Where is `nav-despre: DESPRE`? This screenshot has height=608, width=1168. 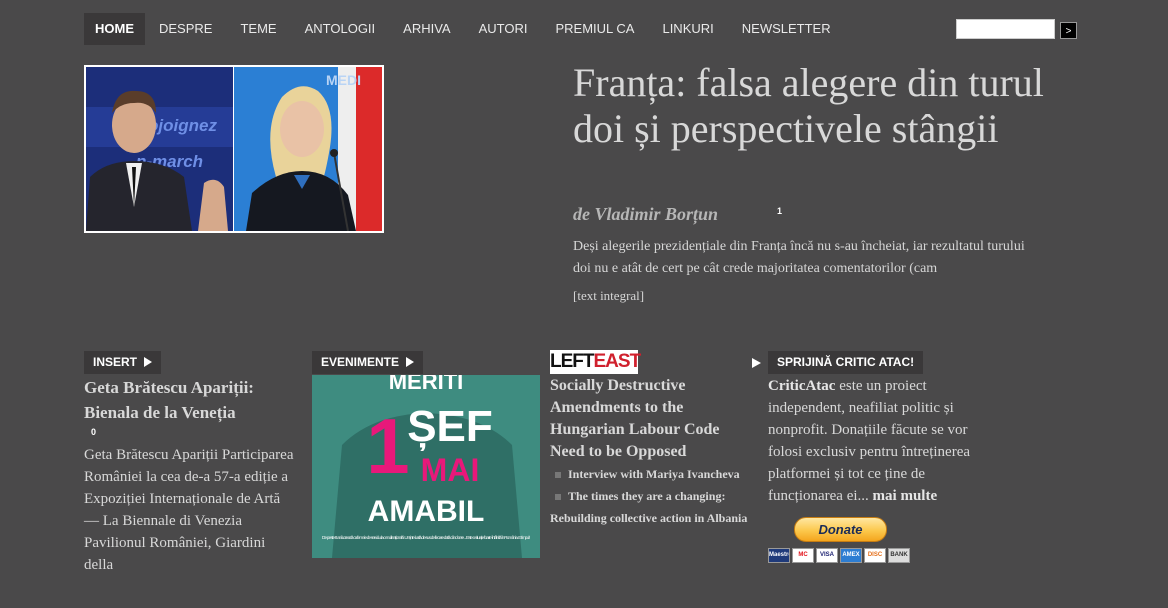
nav-despre: DESPRE is located at coordinates (185, 29).